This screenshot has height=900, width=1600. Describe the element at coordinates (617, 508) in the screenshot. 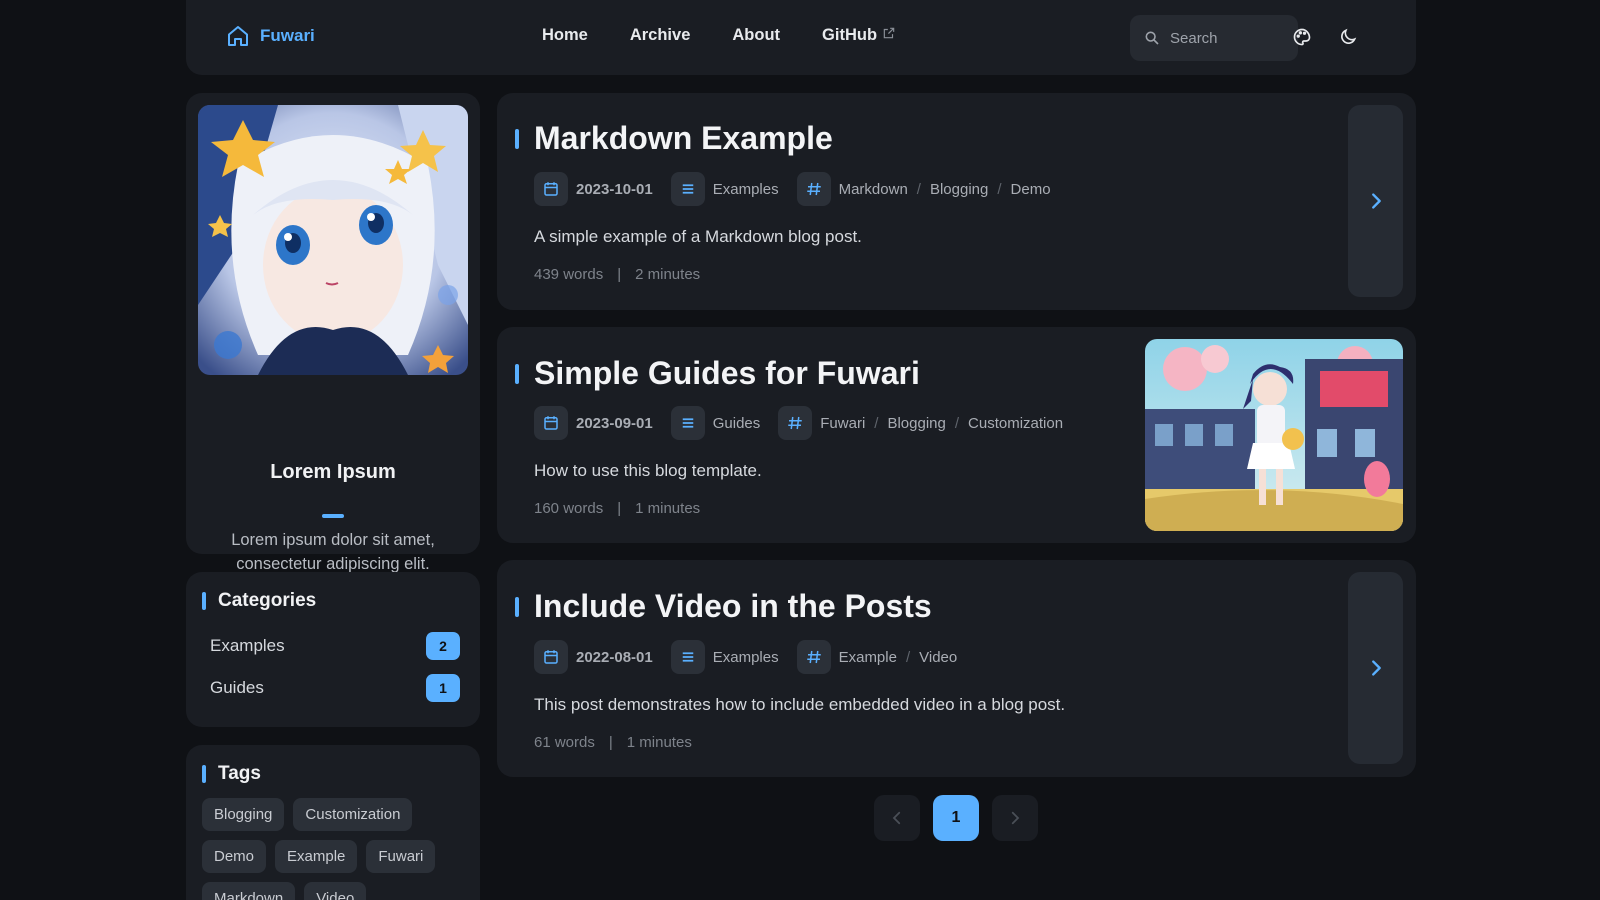

I see `post-stats: 160 words | 1 minutes` at that location.